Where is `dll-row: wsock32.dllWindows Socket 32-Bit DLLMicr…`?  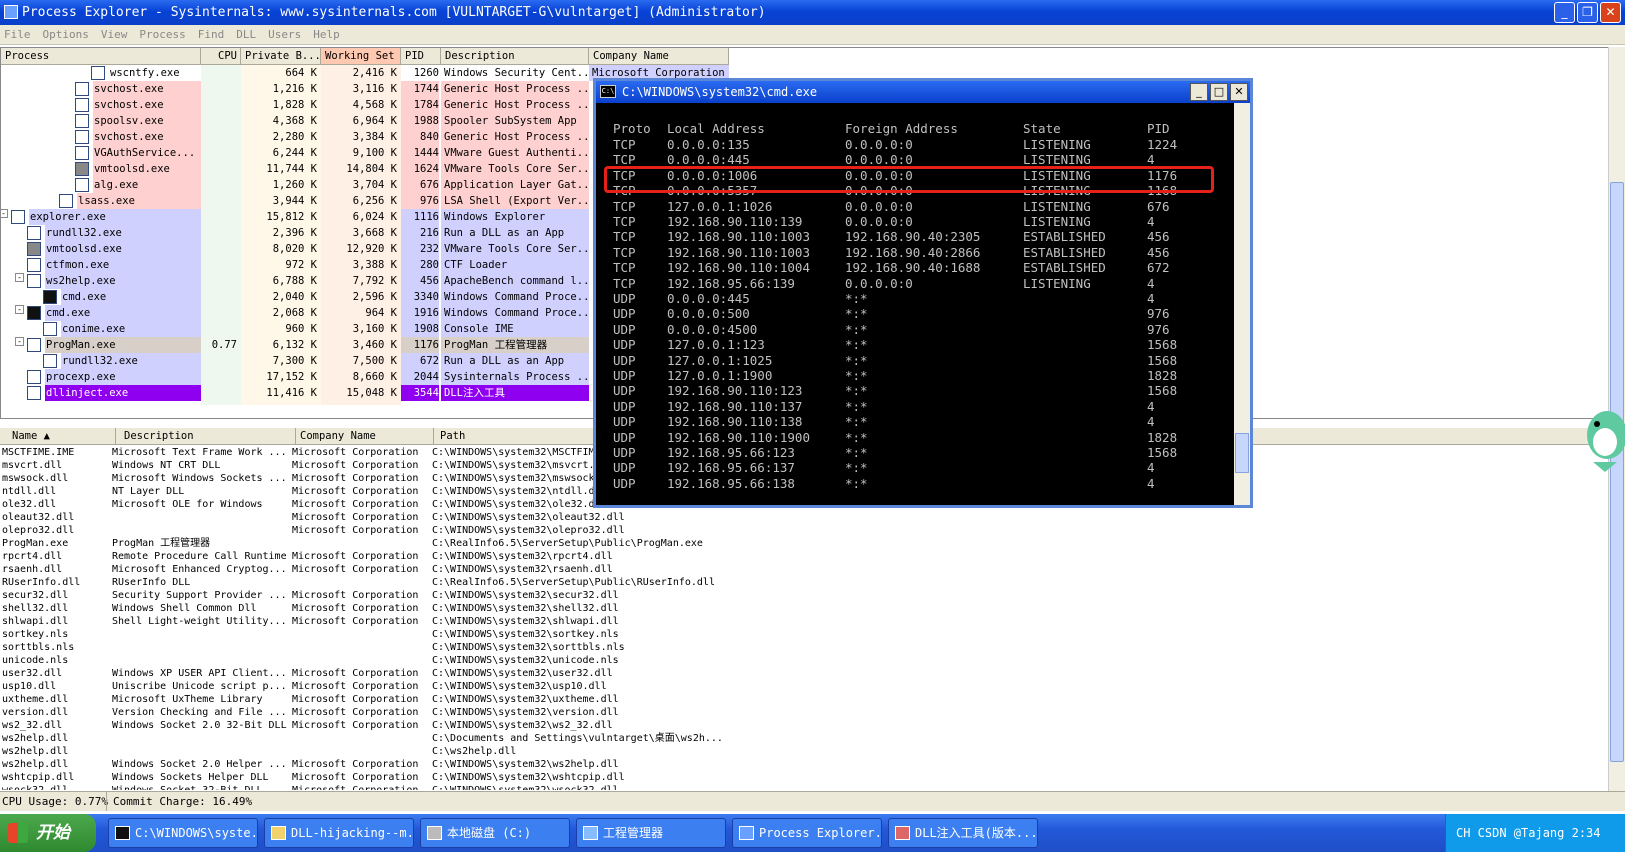 dll-row: wsock32.dllWindows Socket 32-Bit DLLMicr… is located at coordinates (800, 787).